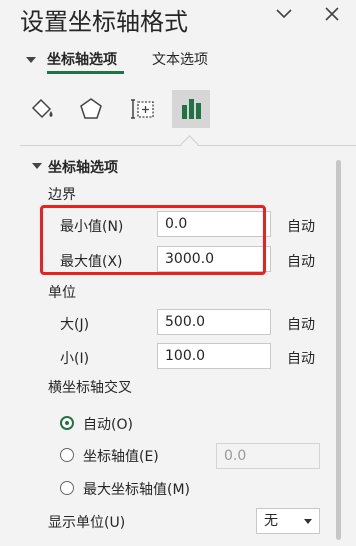 This screenshot has width=356, height=546. Describe the element at coordinates (67, 423) in the screenshot. I see `radio-auto` at that location.